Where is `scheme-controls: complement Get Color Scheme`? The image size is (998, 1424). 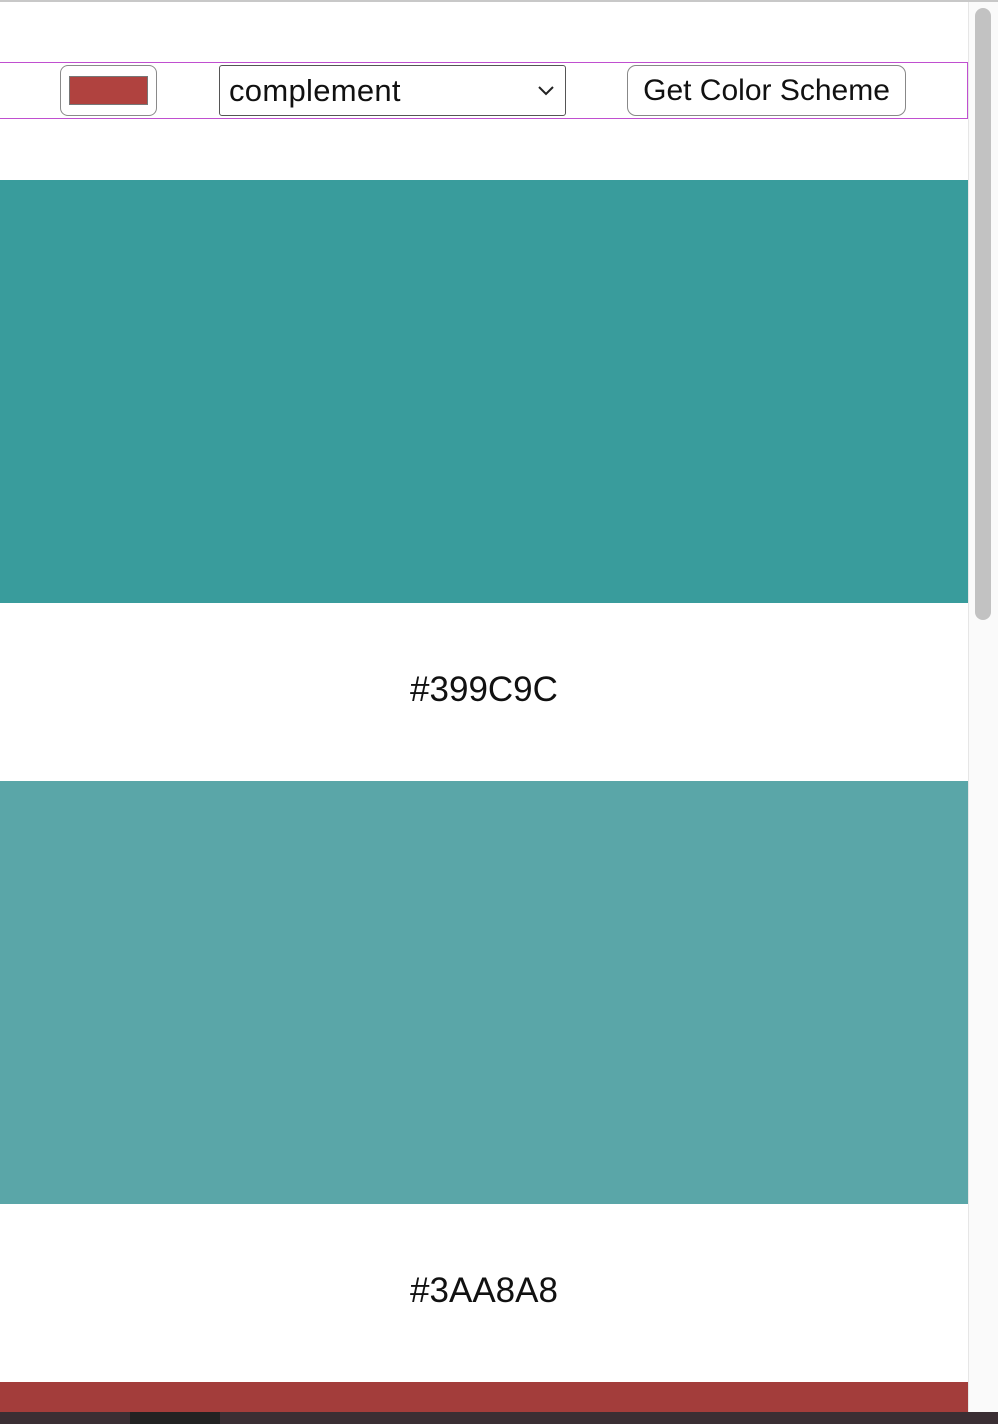 scheme-controls: complement Get Color Scheme is located at coordinates (484, 90).